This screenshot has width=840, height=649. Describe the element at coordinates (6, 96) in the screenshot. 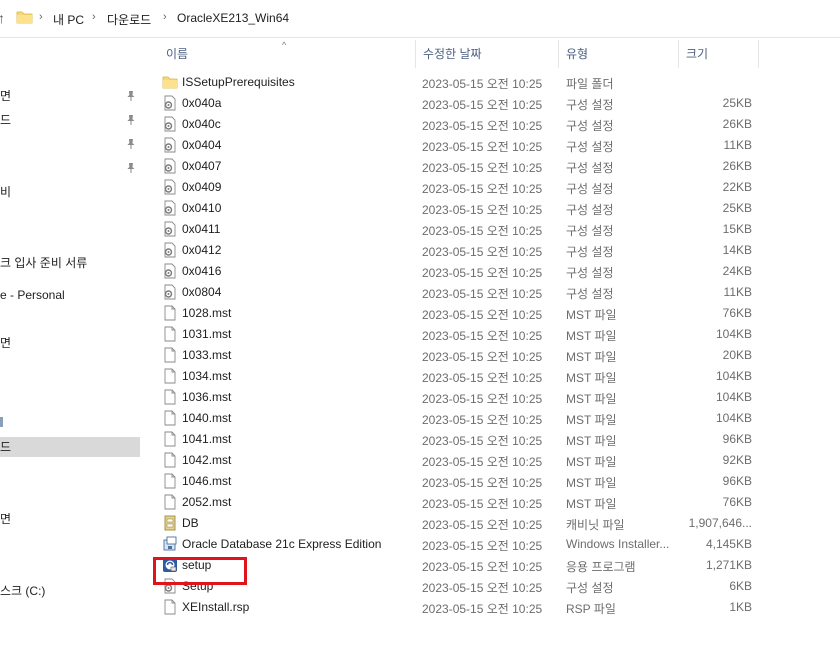

I see `nav-item-label: 면` at that location.